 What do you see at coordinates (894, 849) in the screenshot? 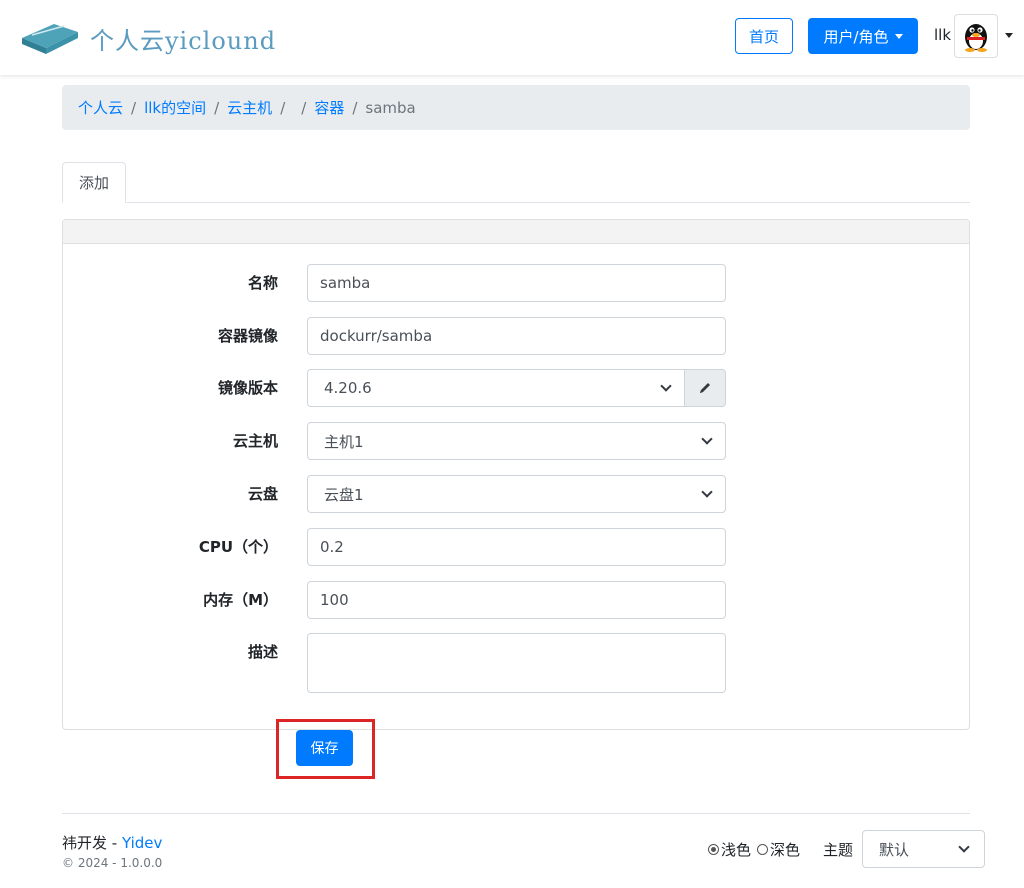
I see `theme-value: 默认` at bounding box center [894, 849].